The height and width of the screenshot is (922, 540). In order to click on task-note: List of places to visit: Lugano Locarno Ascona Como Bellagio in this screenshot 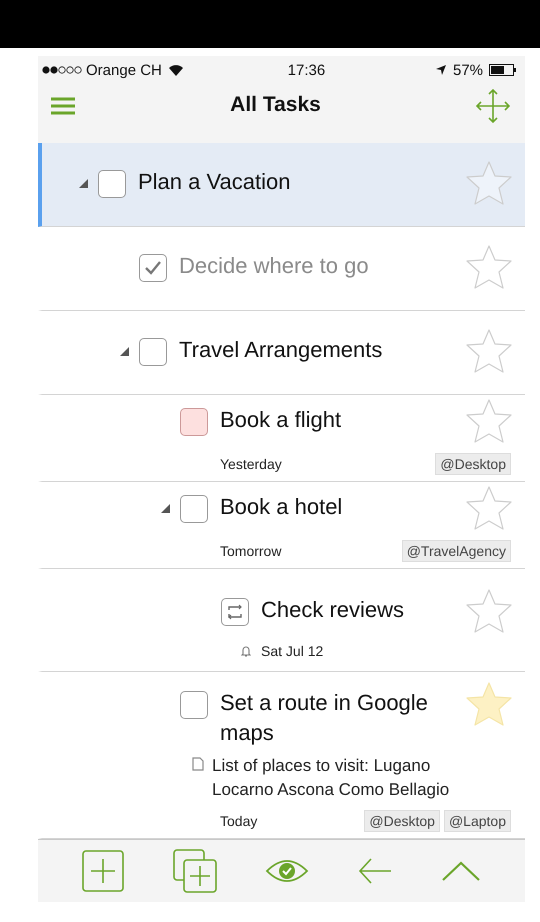, I will do `click(331, 778)`.